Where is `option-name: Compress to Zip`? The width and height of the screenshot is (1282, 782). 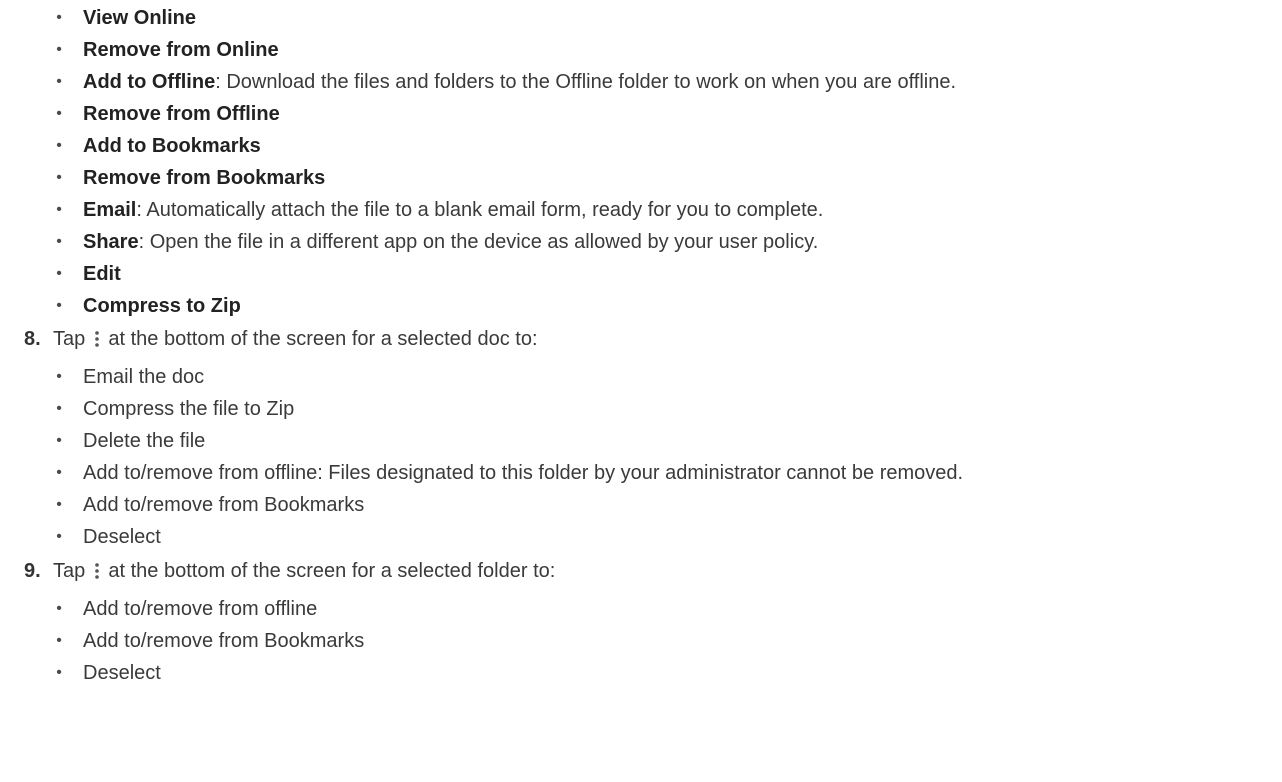 option-name: Compress to Zip is located at coordinates (162, 306).